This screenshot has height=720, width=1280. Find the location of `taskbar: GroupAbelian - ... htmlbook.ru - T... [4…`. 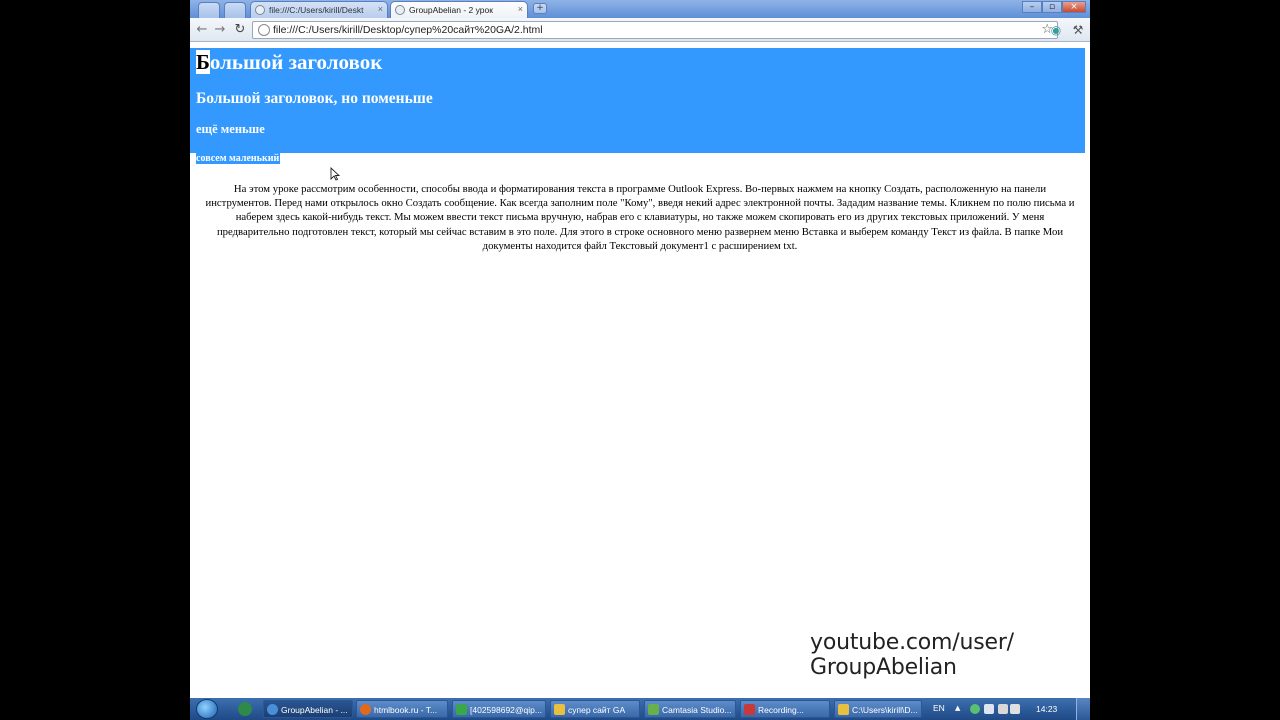

taskbar: GroupAbelian - ... htmlbook.ru - T... [4… is located at coordinates (640, 709).